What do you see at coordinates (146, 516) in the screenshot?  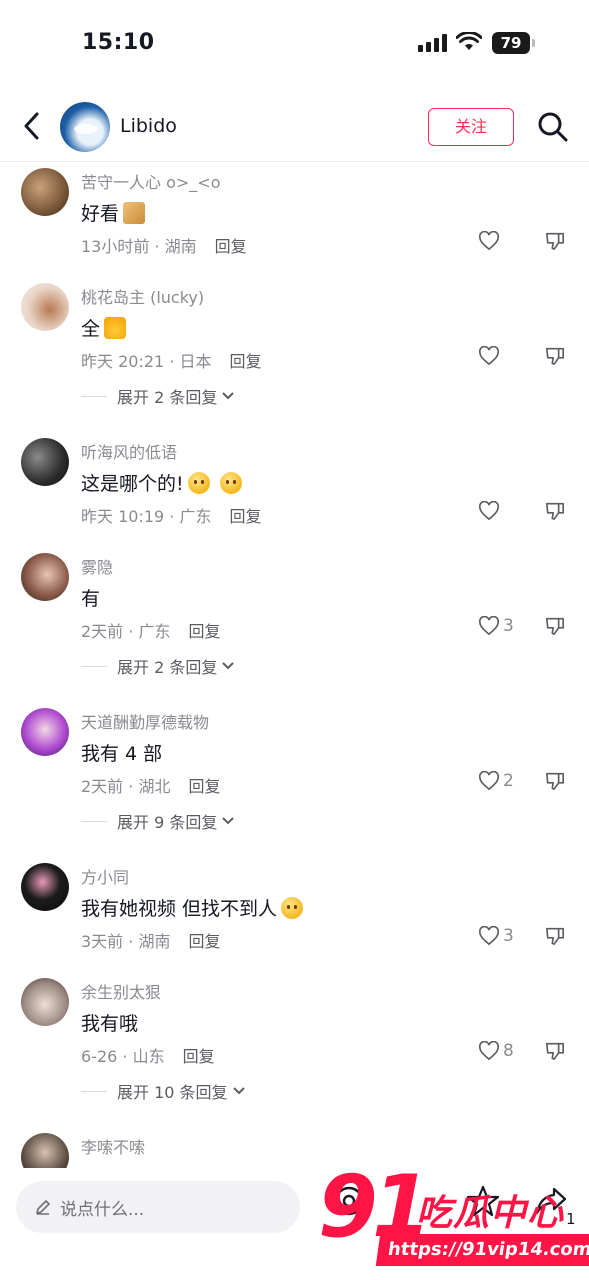 I see `comment-time-location: 昨天 10:19 · 广东` at bounding box center [146, 516].